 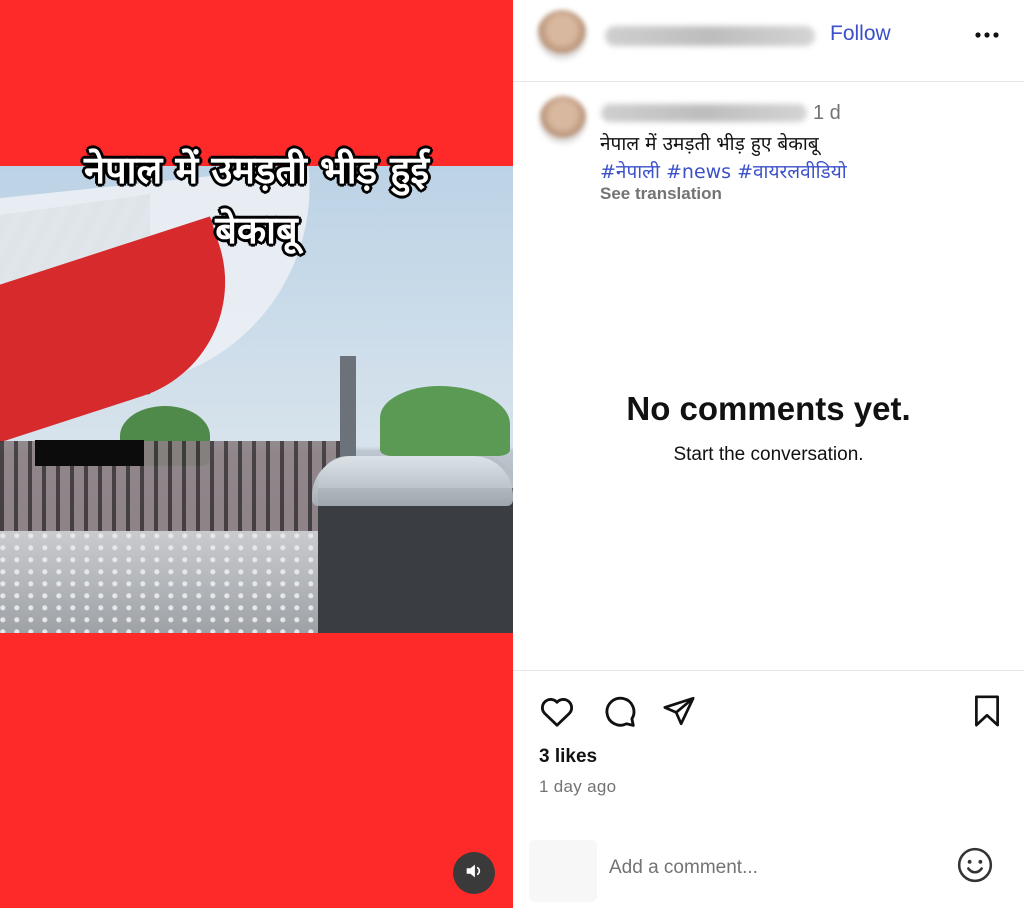 What do you see at coordinates (630, 172) in the screenshot?
I see `hashtag-link: #नेपाली` at bounding box center [630, 172].